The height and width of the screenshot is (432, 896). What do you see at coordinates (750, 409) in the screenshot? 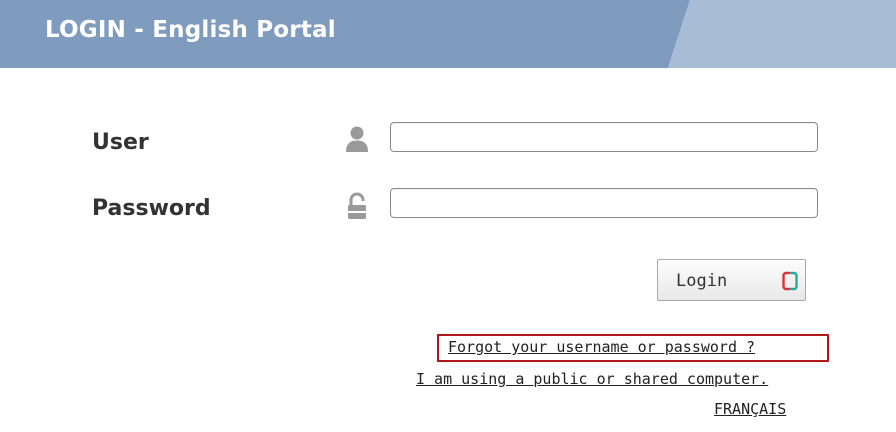
I see `francais-link: FRANÇAIS` at bounding box center [750, 409].